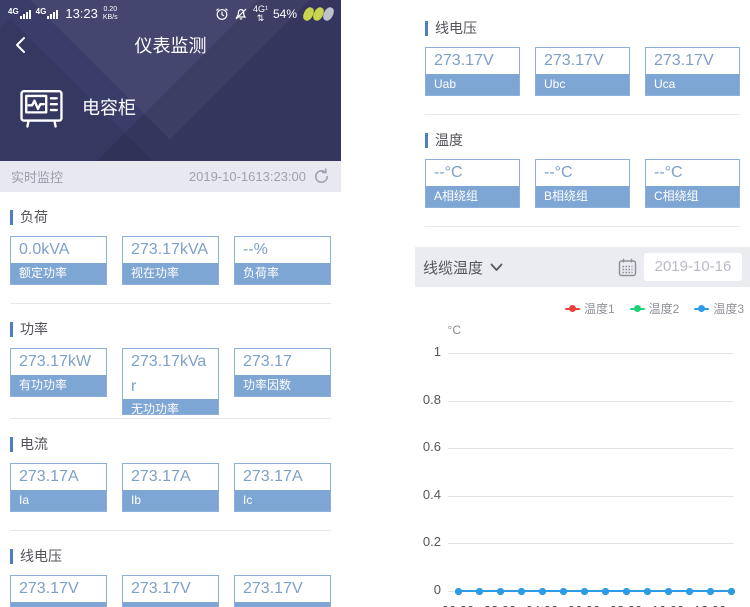  What do you see at coordinates (693, 267) in the screenshot?
I see `date-picker: 2019-10-16` at bounding box center [693, 267].